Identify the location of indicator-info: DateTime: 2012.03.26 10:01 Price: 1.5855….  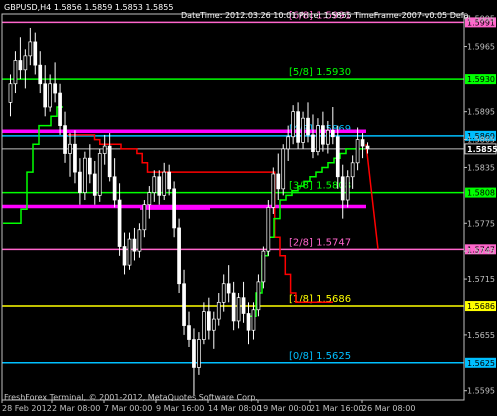
(325, 15).